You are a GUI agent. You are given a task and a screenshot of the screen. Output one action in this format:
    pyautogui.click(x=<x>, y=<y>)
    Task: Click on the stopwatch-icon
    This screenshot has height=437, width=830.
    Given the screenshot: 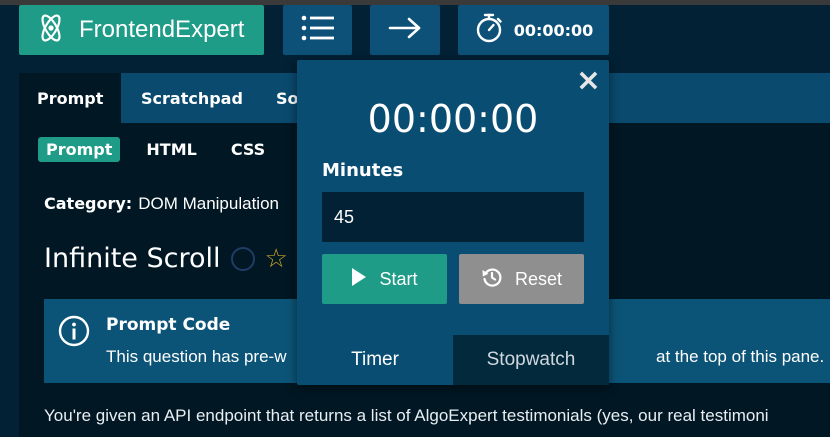 What is the action you would take?
    pyautogui.click(x=489, y=30)
    